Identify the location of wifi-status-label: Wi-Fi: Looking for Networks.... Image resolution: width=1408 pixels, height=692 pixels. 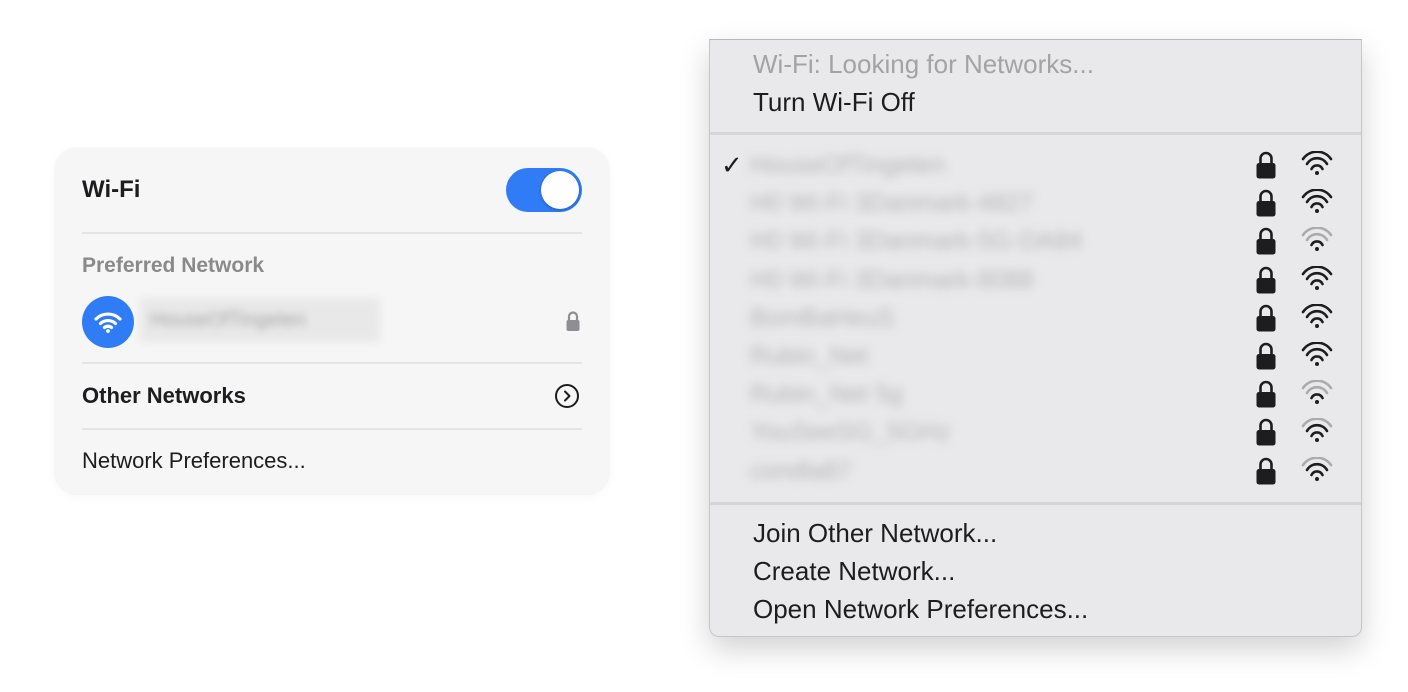
(923, 64).